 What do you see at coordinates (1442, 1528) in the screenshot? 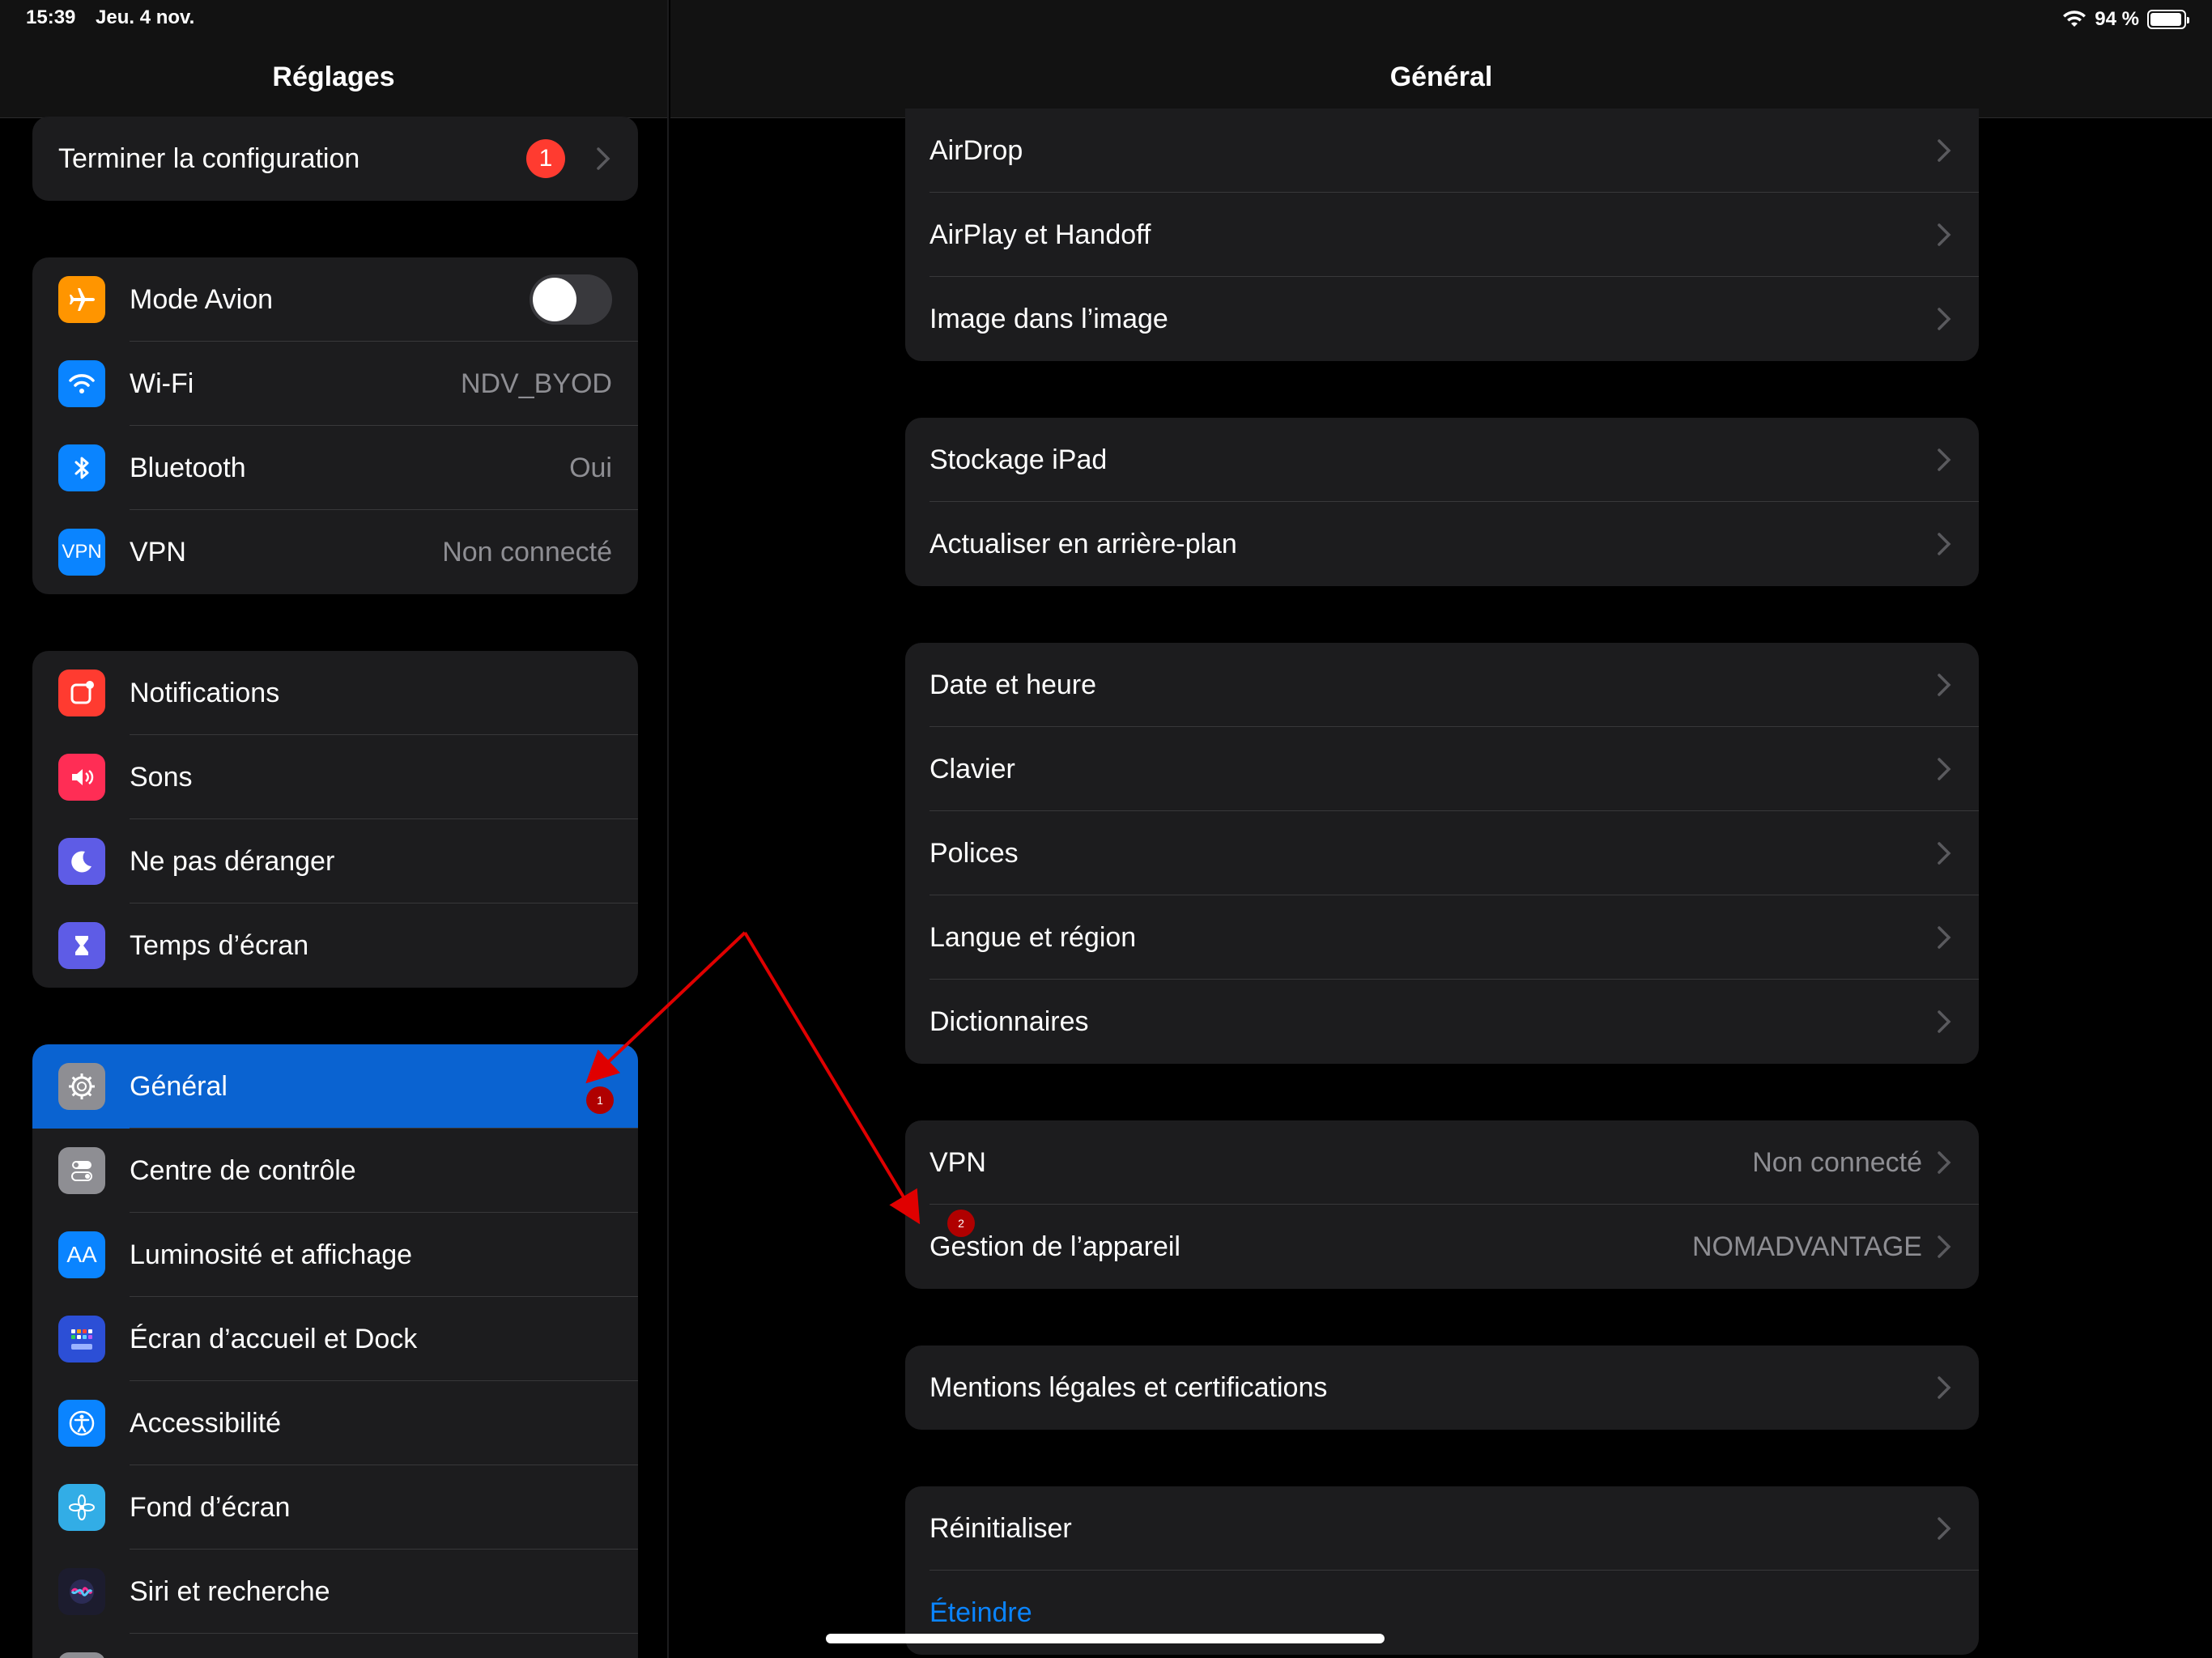
I see `reset-row: Réinitialiser` at bounding box center [1442, 1528].